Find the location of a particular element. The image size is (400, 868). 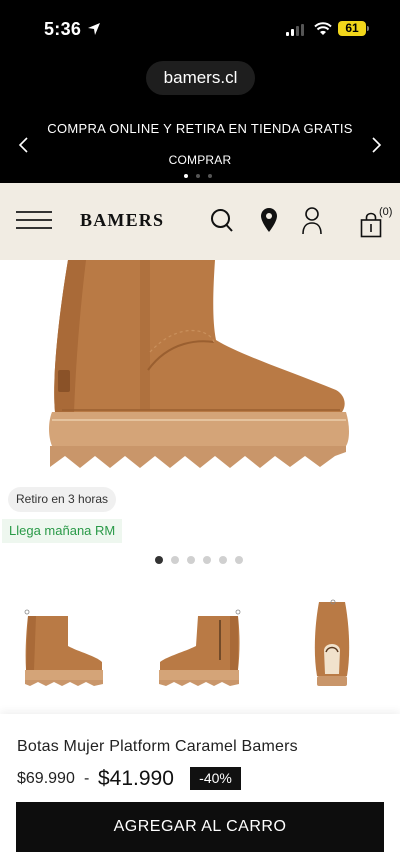

wifi-icon is located at coordinates (323, 28).